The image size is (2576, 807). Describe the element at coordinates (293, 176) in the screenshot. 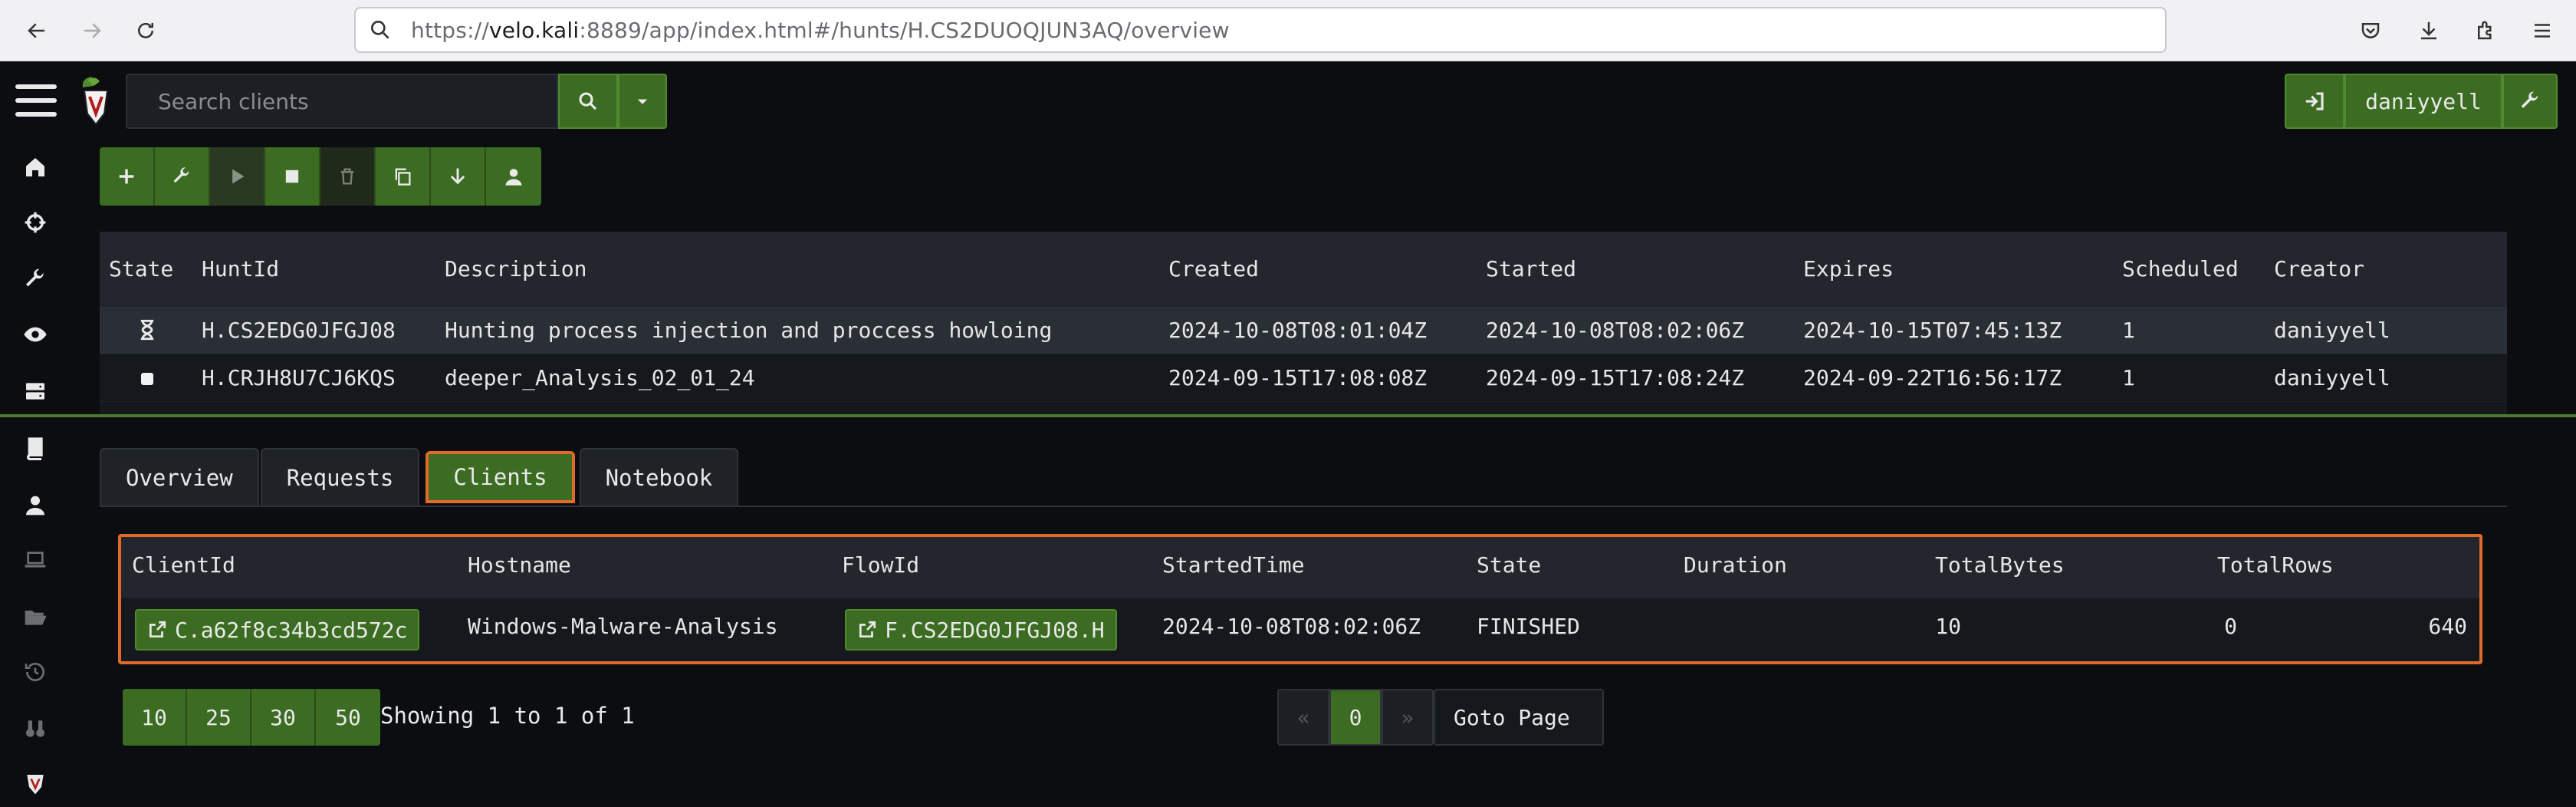

I see `stop-hunt-button` at that location.